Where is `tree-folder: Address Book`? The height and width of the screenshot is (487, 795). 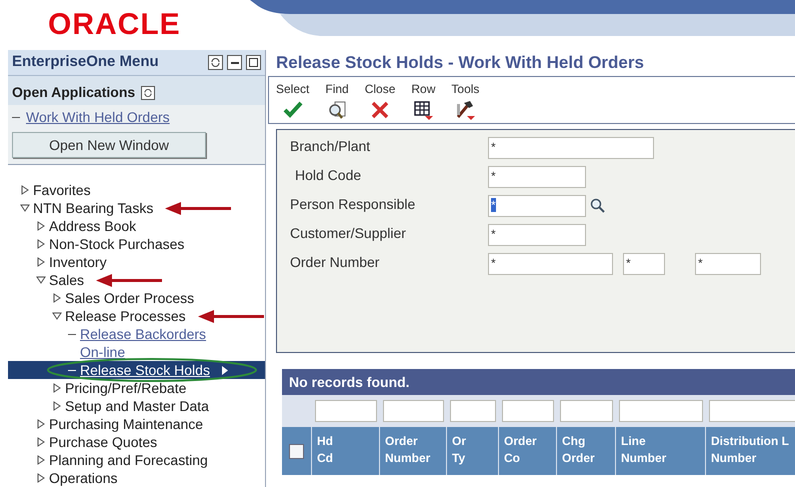 tree-folder: Address Book is located at coordinates (92, 226).